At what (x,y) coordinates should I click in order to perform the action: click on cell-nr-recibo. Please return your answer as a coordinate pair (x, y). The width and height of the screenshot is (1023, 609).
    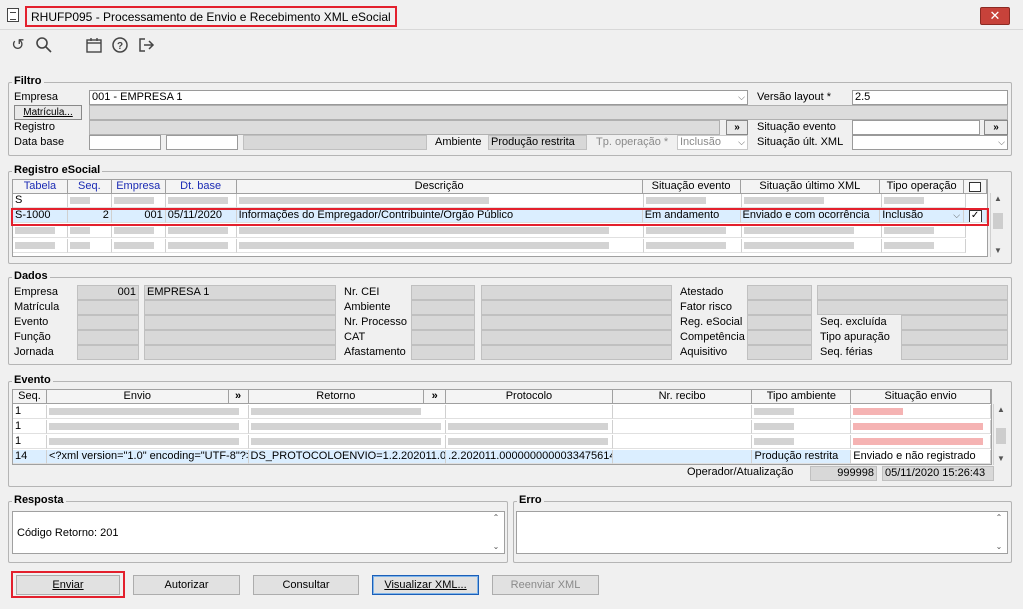
    Looking at the image, I should click on (682, 457).